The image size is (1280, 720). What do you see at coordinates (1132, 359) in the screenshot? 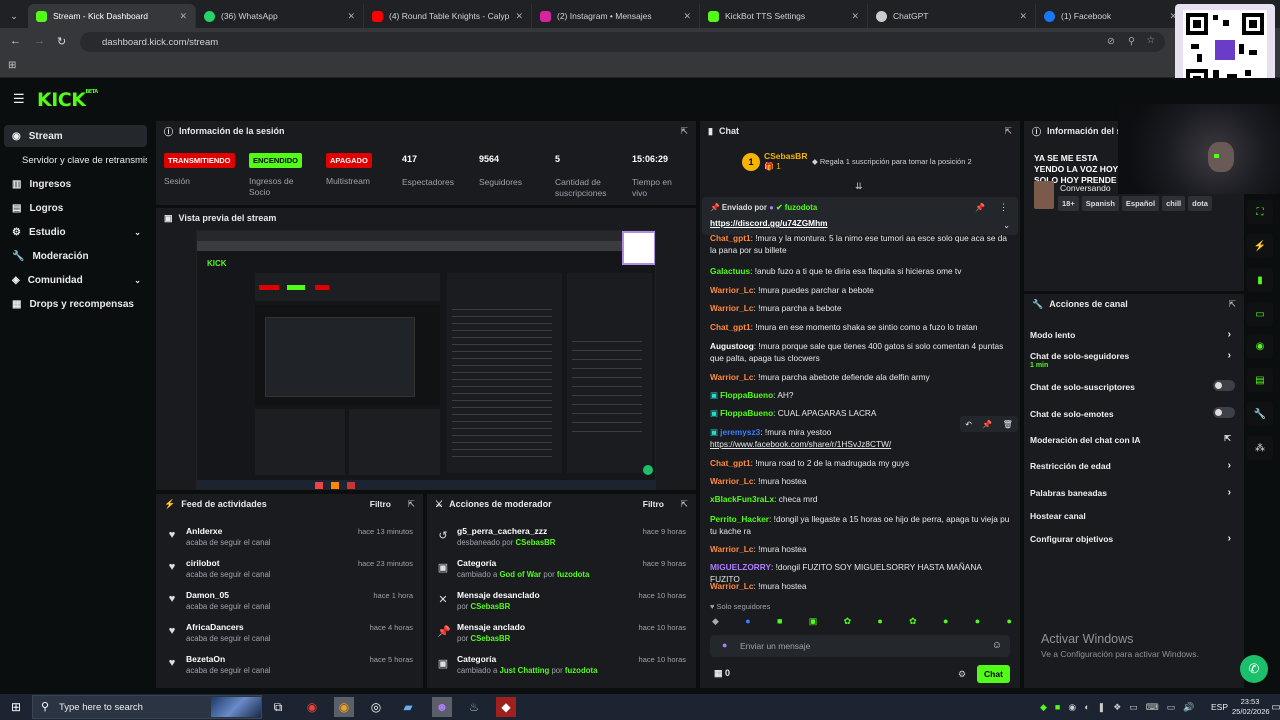
I see `channel-action-item: Chat de solo-seguidores 1 min ›` at bounding box center [1132, 359].